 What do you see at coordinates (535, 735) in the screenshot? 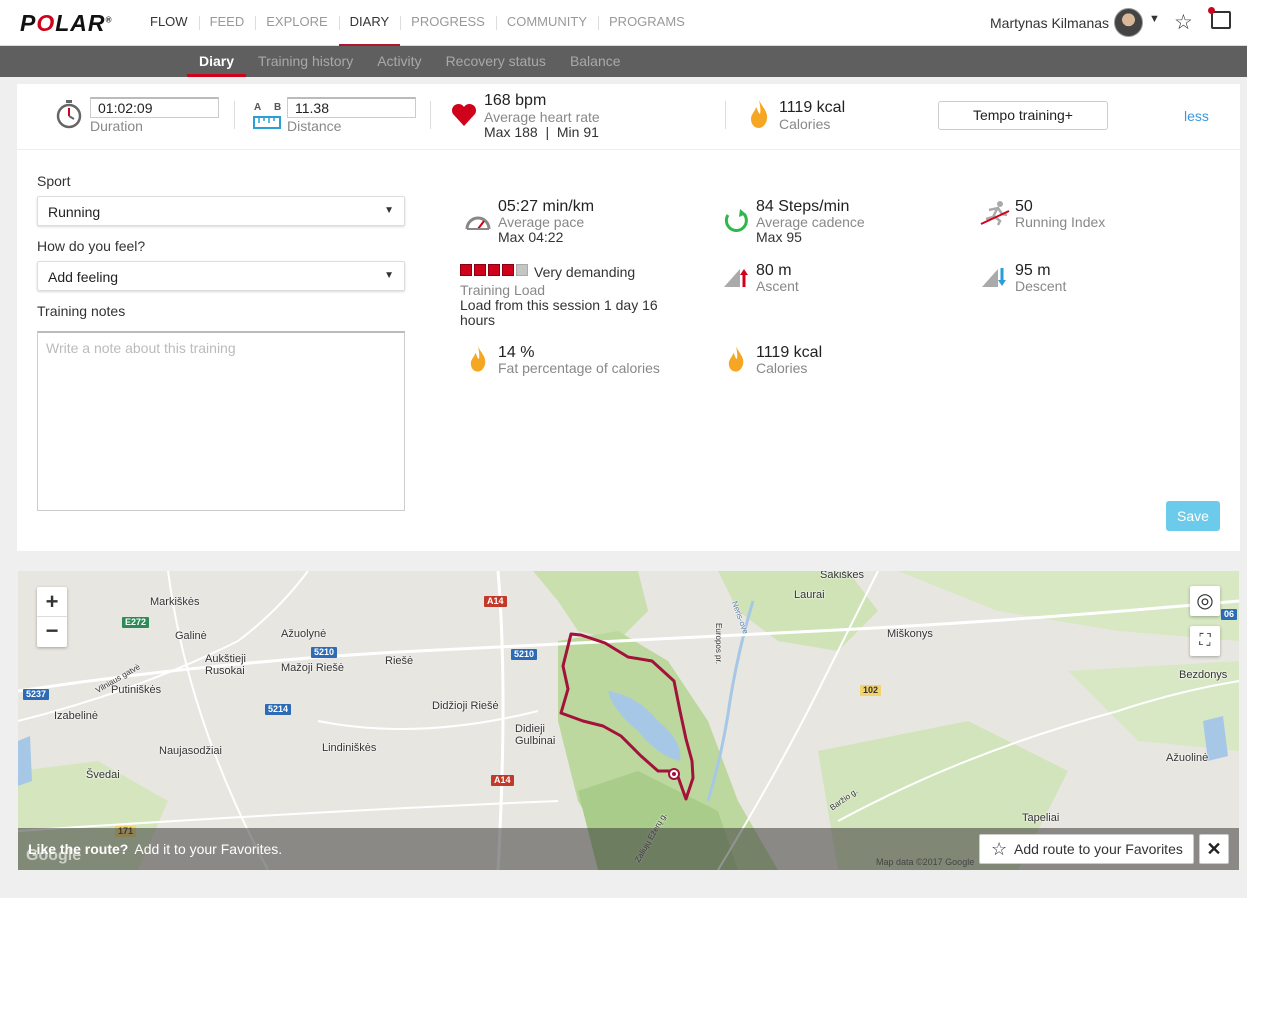
I see `map-place: Didieji Gulbinai` at bounding box center [535, 735].